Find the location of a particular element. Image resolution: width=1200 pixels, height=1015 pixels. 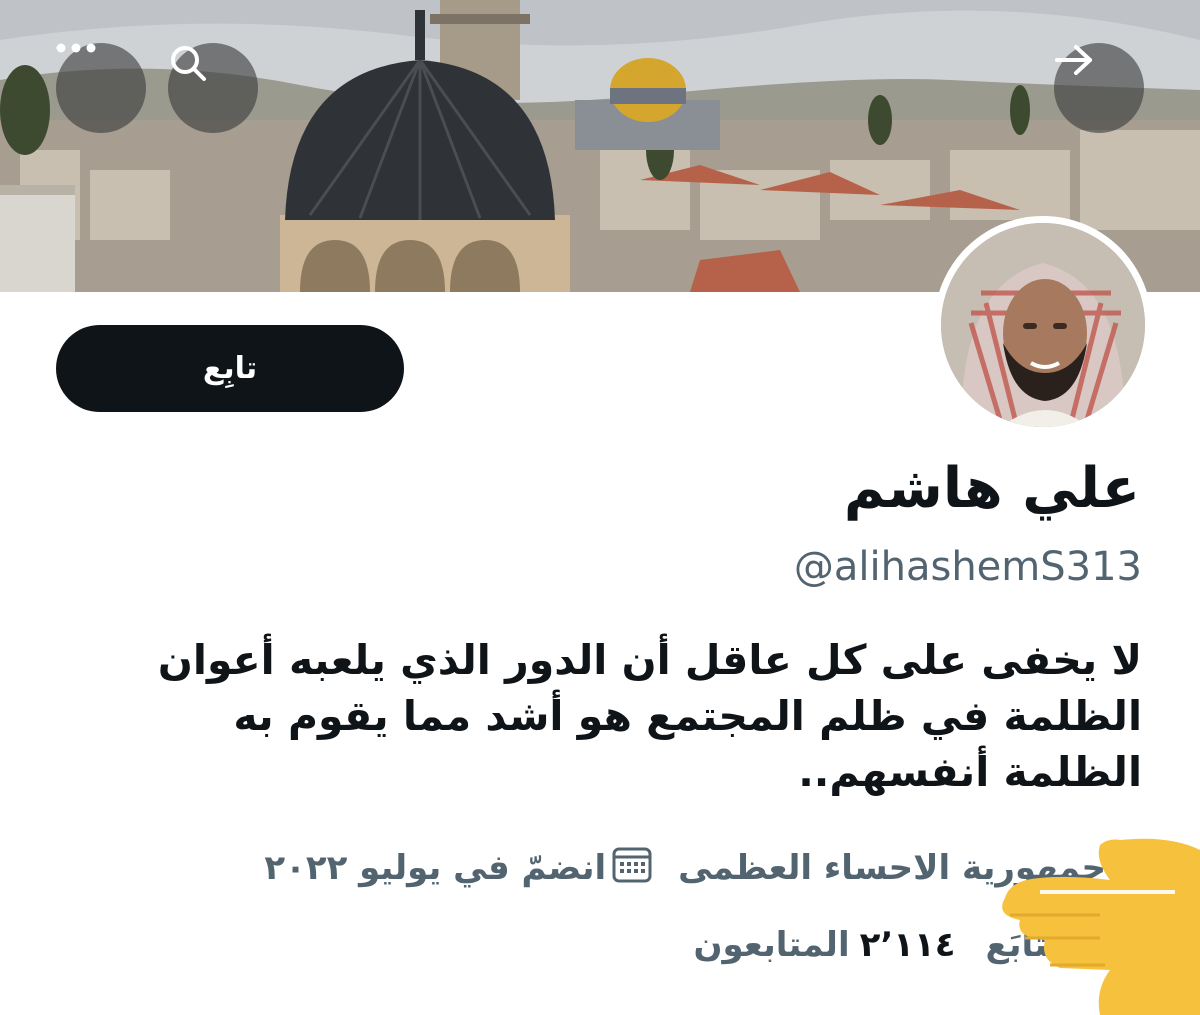

profile-joined: انضمّ في يوليو ٢٠٢٢ is located at coordinates (458, 868).